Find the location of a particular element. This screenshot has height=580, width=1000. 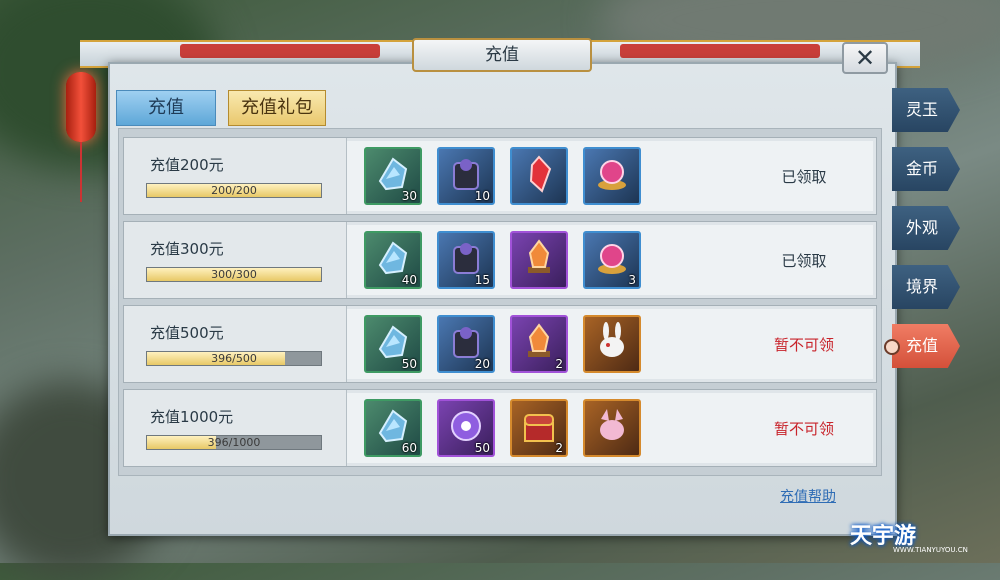

progress-text: 396/1000 is located at coordinates (234, 442).